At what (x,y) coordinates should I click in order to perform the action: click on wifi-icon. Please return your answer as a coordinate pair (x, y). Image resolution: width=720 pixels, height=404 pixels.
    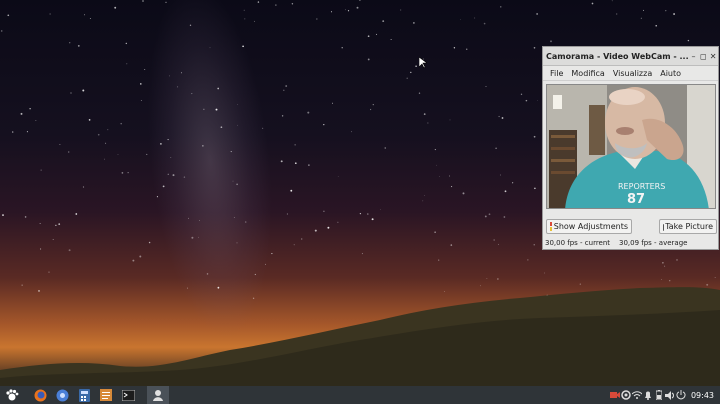
    Looking at the image, I should click on (637, 395).